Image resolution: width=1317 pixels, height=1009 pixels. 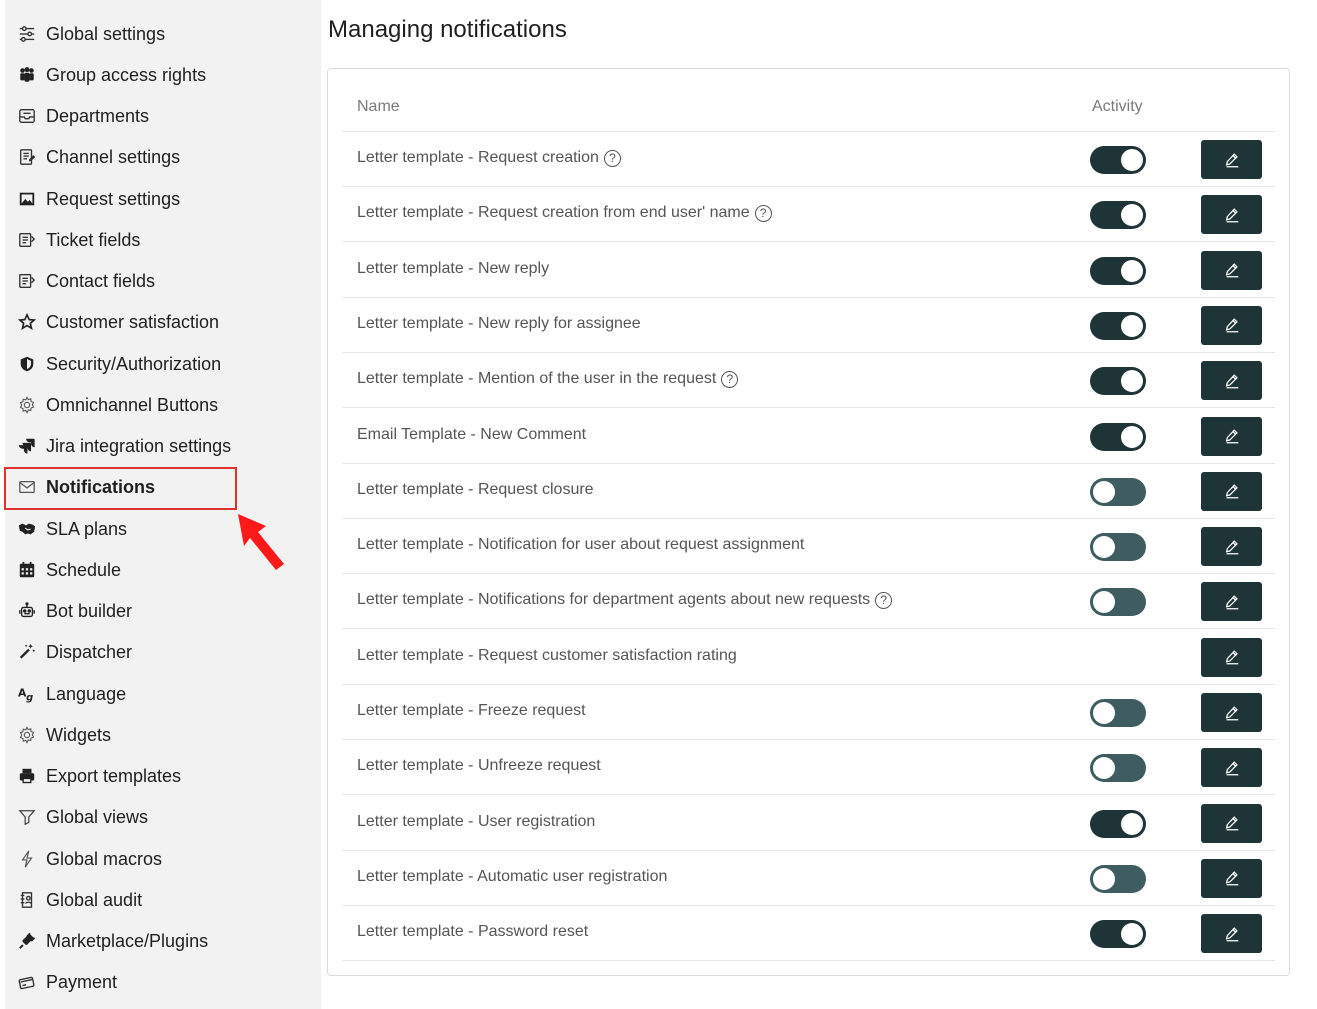 What do you see at coordinates (163, 735) in the screenshot?
I see `sidebar-item-widgets: Widgets` at bounding box center [163, 735].